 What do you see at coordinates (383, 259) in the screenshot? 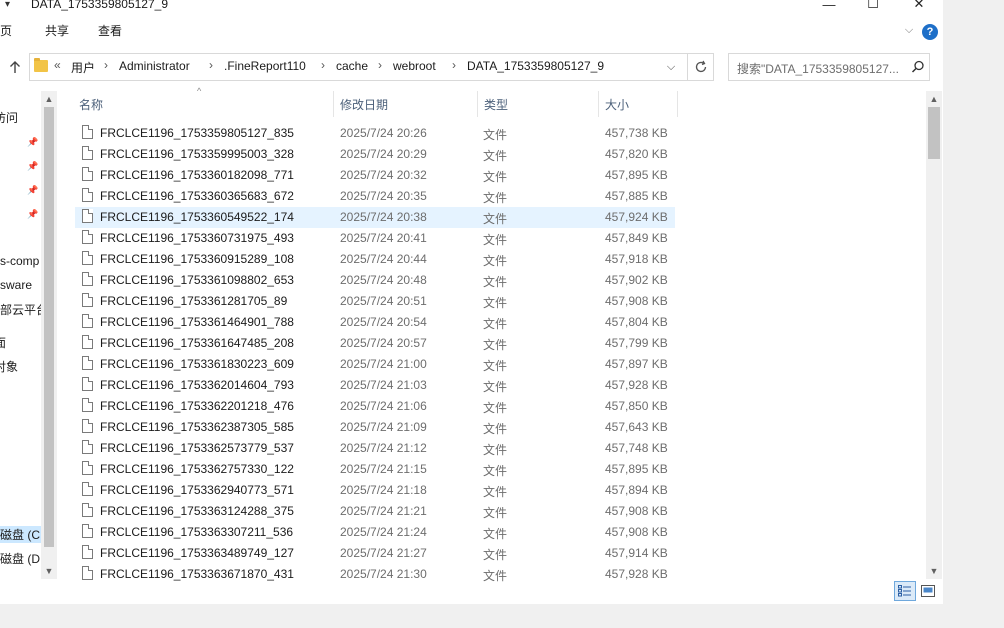
I see `file-modified-date: 2025/7/24 20:44` at bounding box center [383, 259].